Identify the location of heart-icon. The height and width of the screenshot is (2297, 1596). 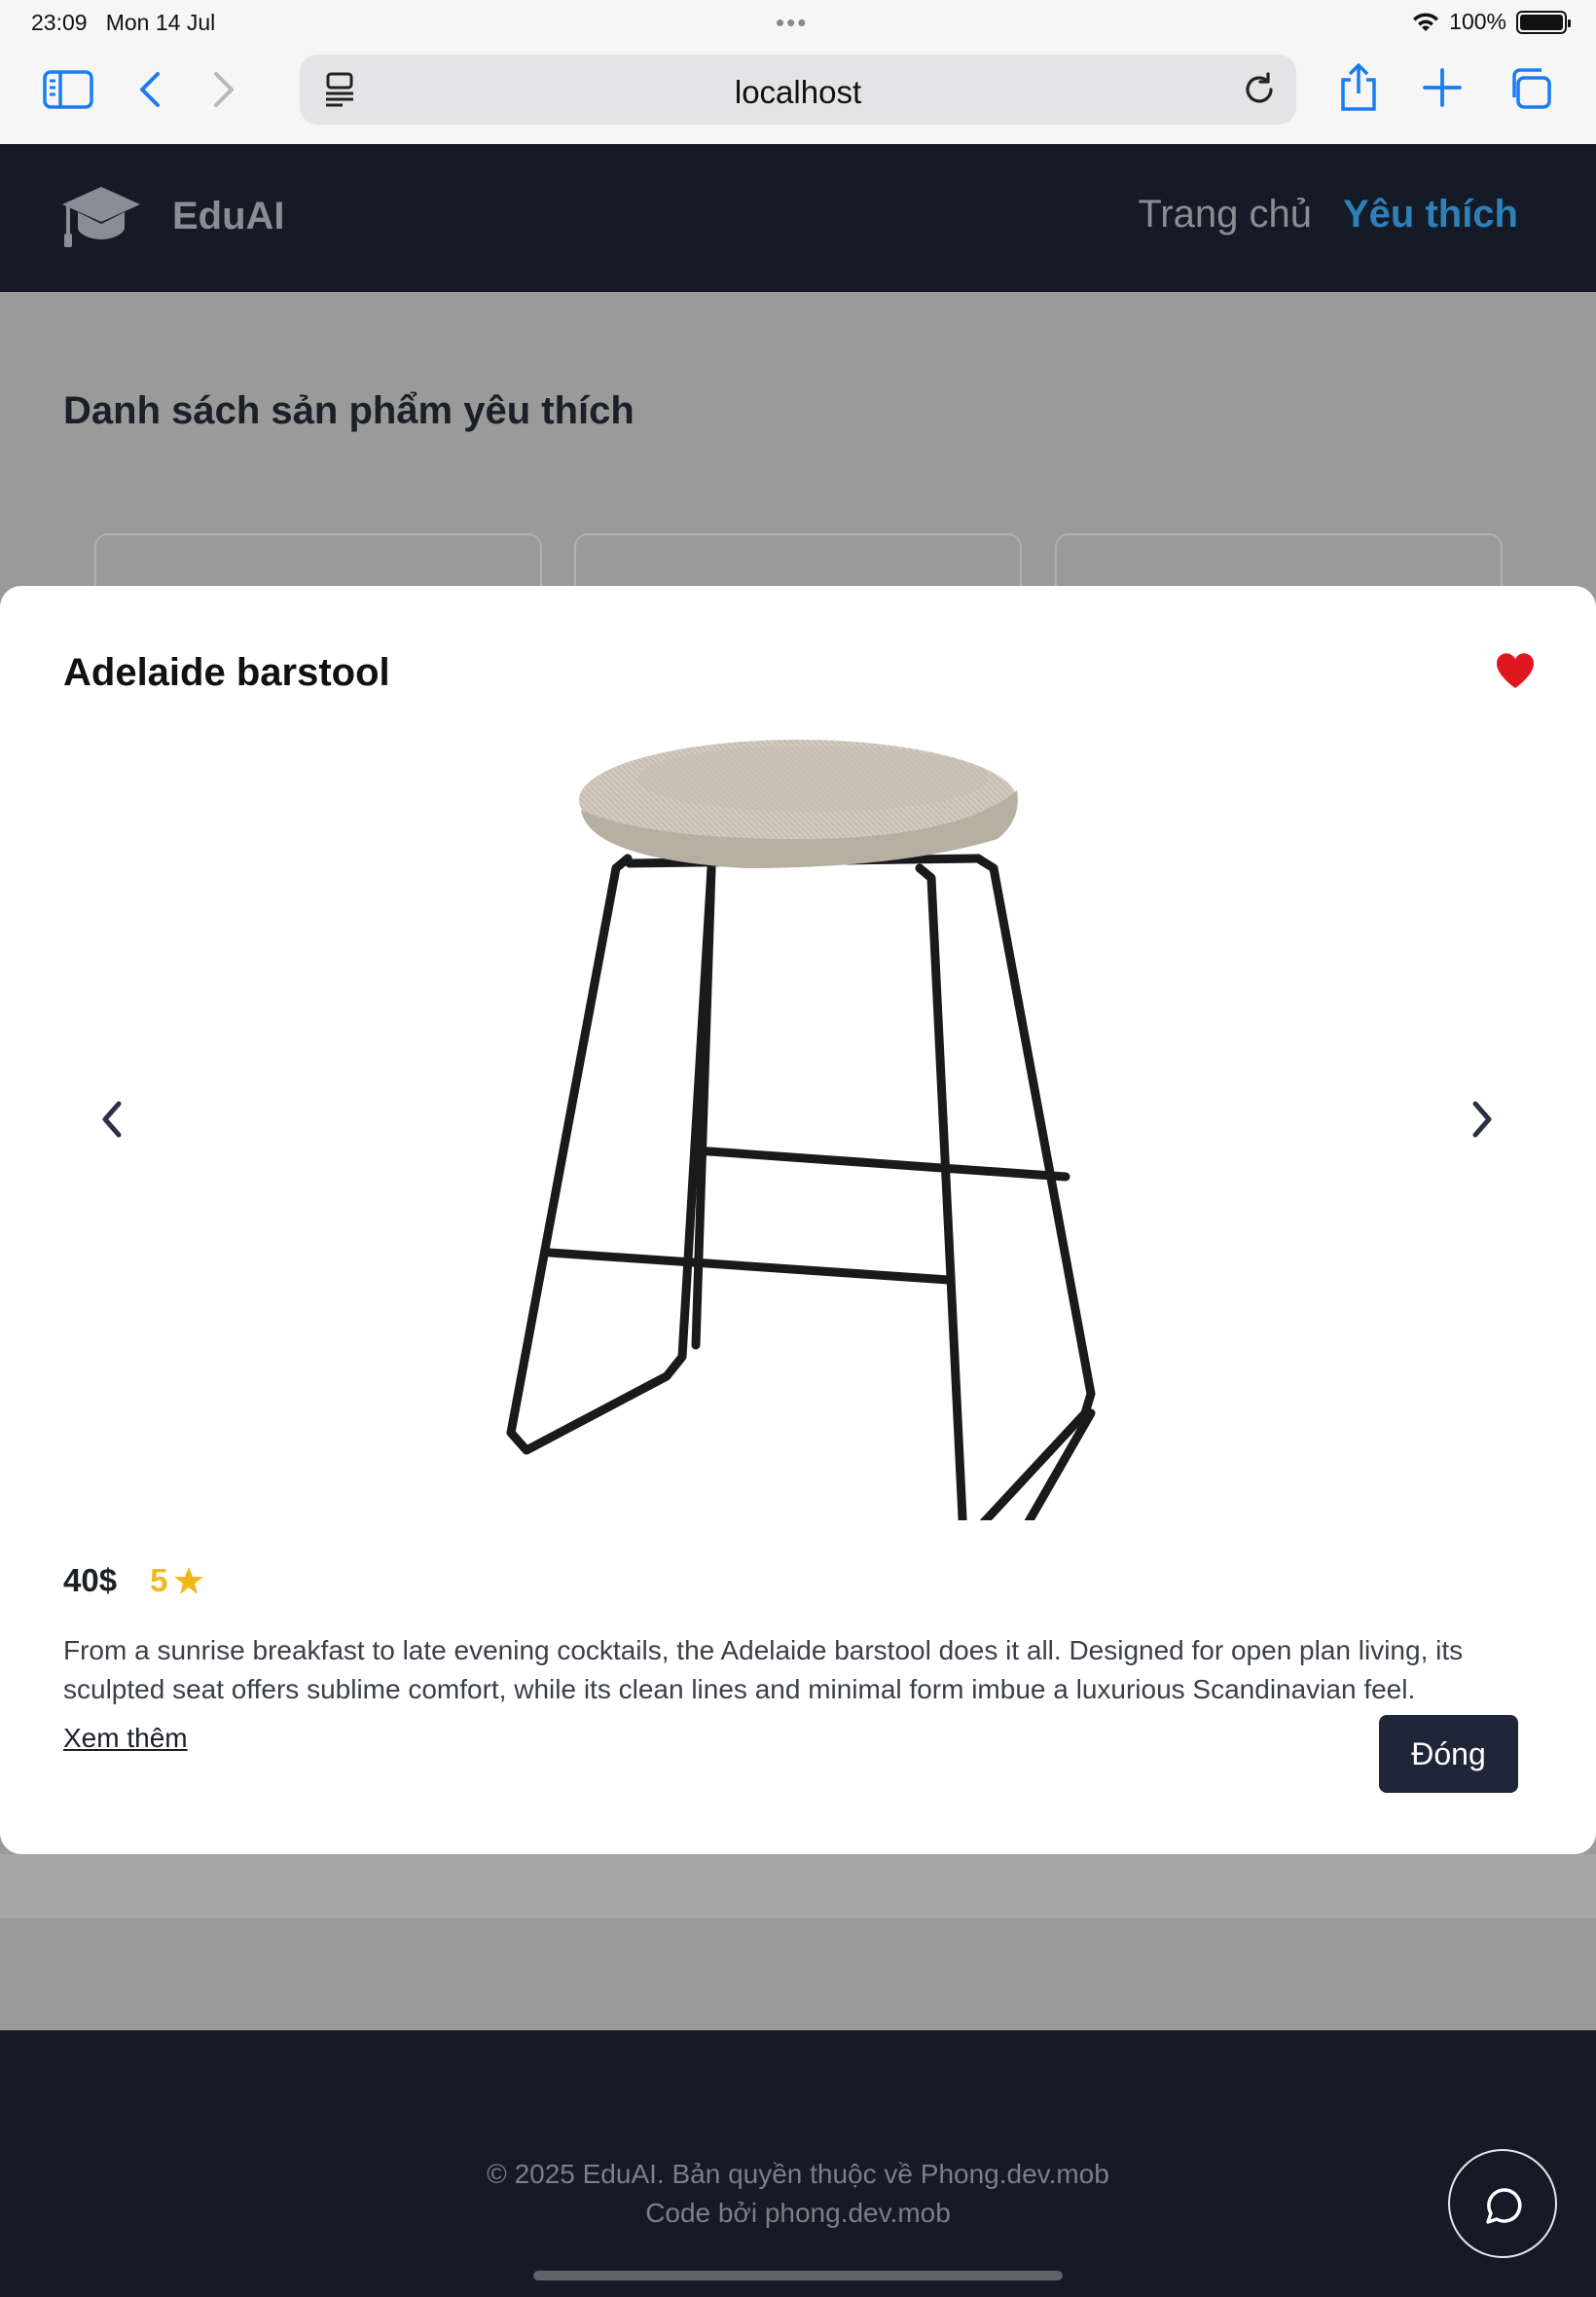
(1515, 670).